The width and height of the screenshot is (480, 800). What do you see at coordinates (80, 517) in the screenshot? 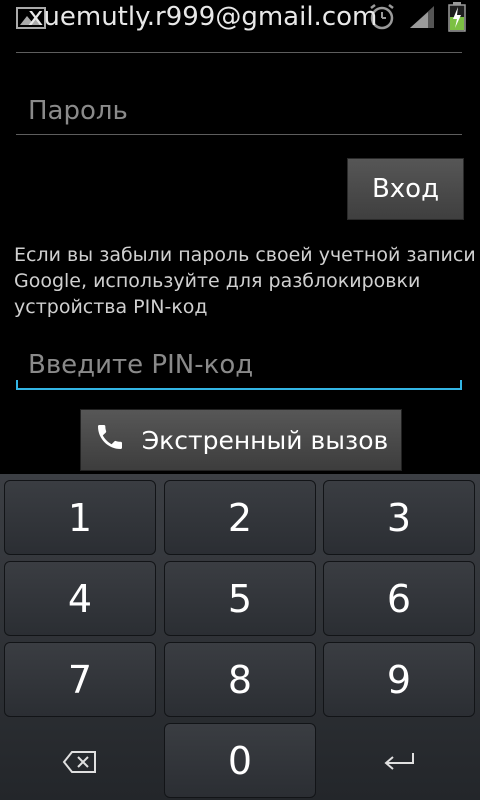
I see `key-1: 1` at bounding box center [80, 517].